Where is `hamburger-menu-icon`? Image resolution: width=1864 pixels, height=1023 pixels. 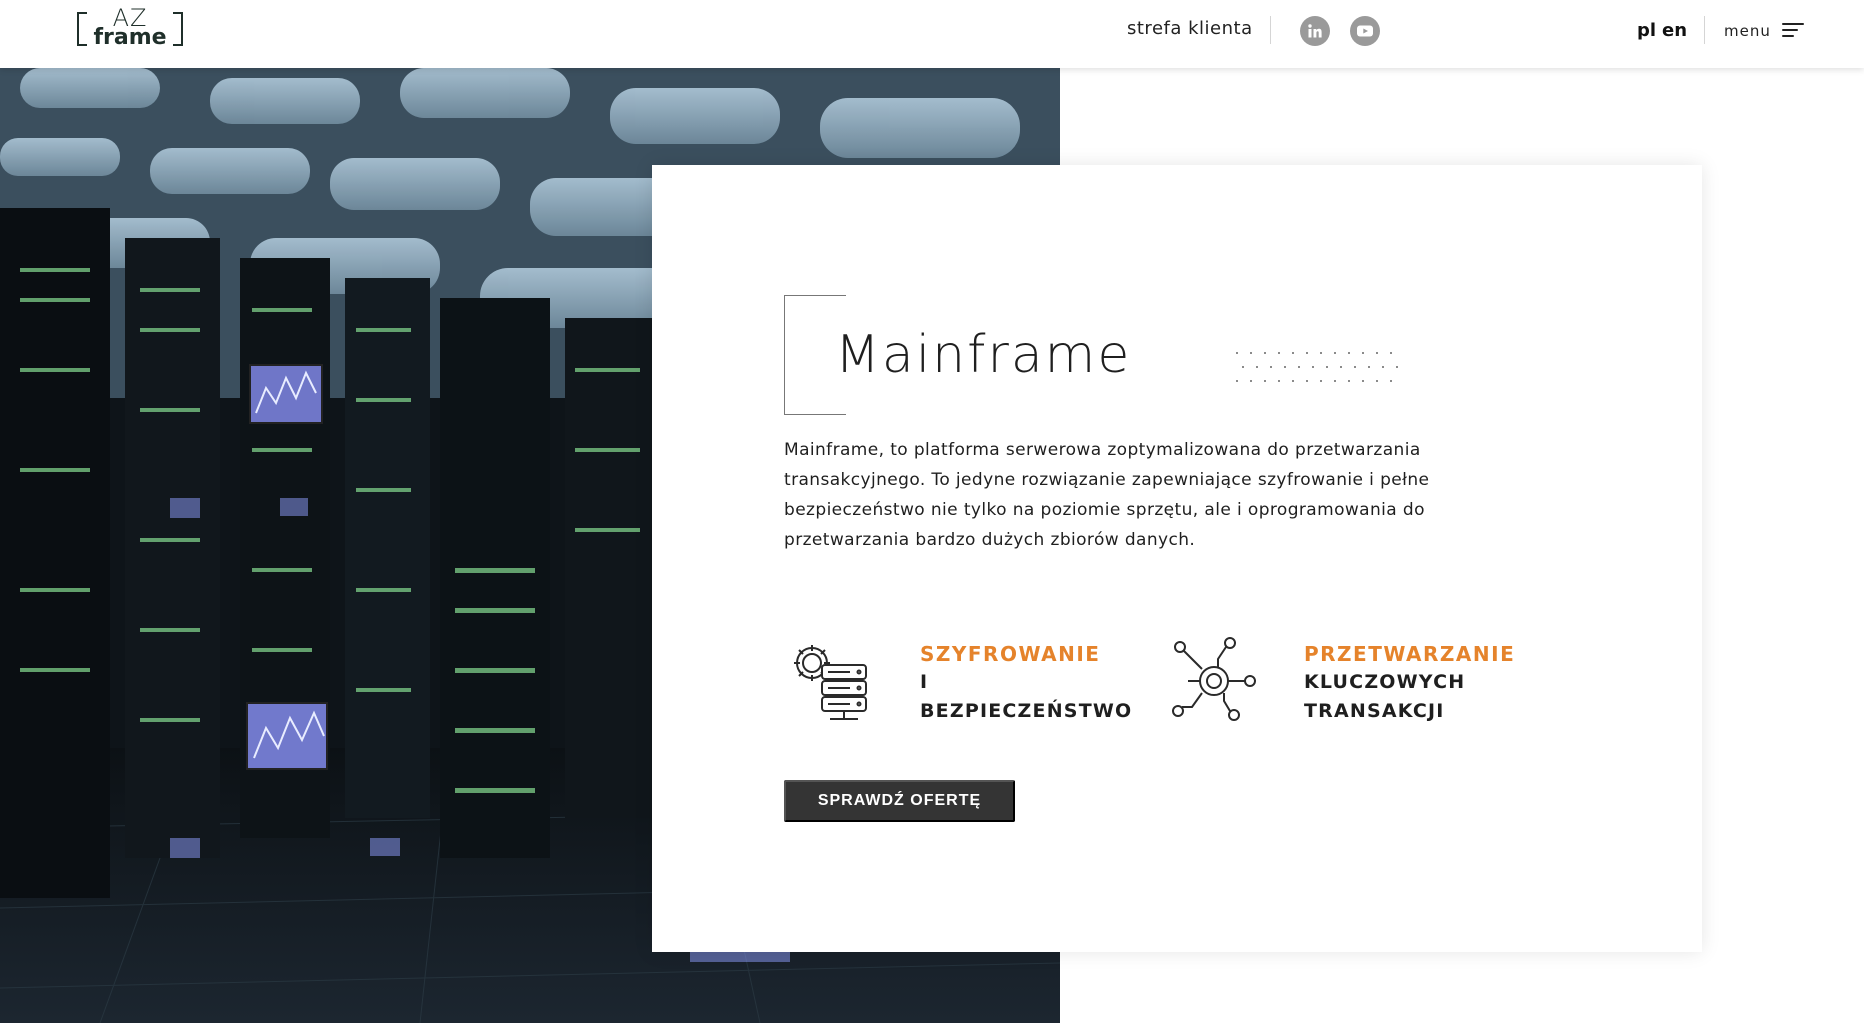
hamburger-menu-icon is located at coordinates (1793, 30).